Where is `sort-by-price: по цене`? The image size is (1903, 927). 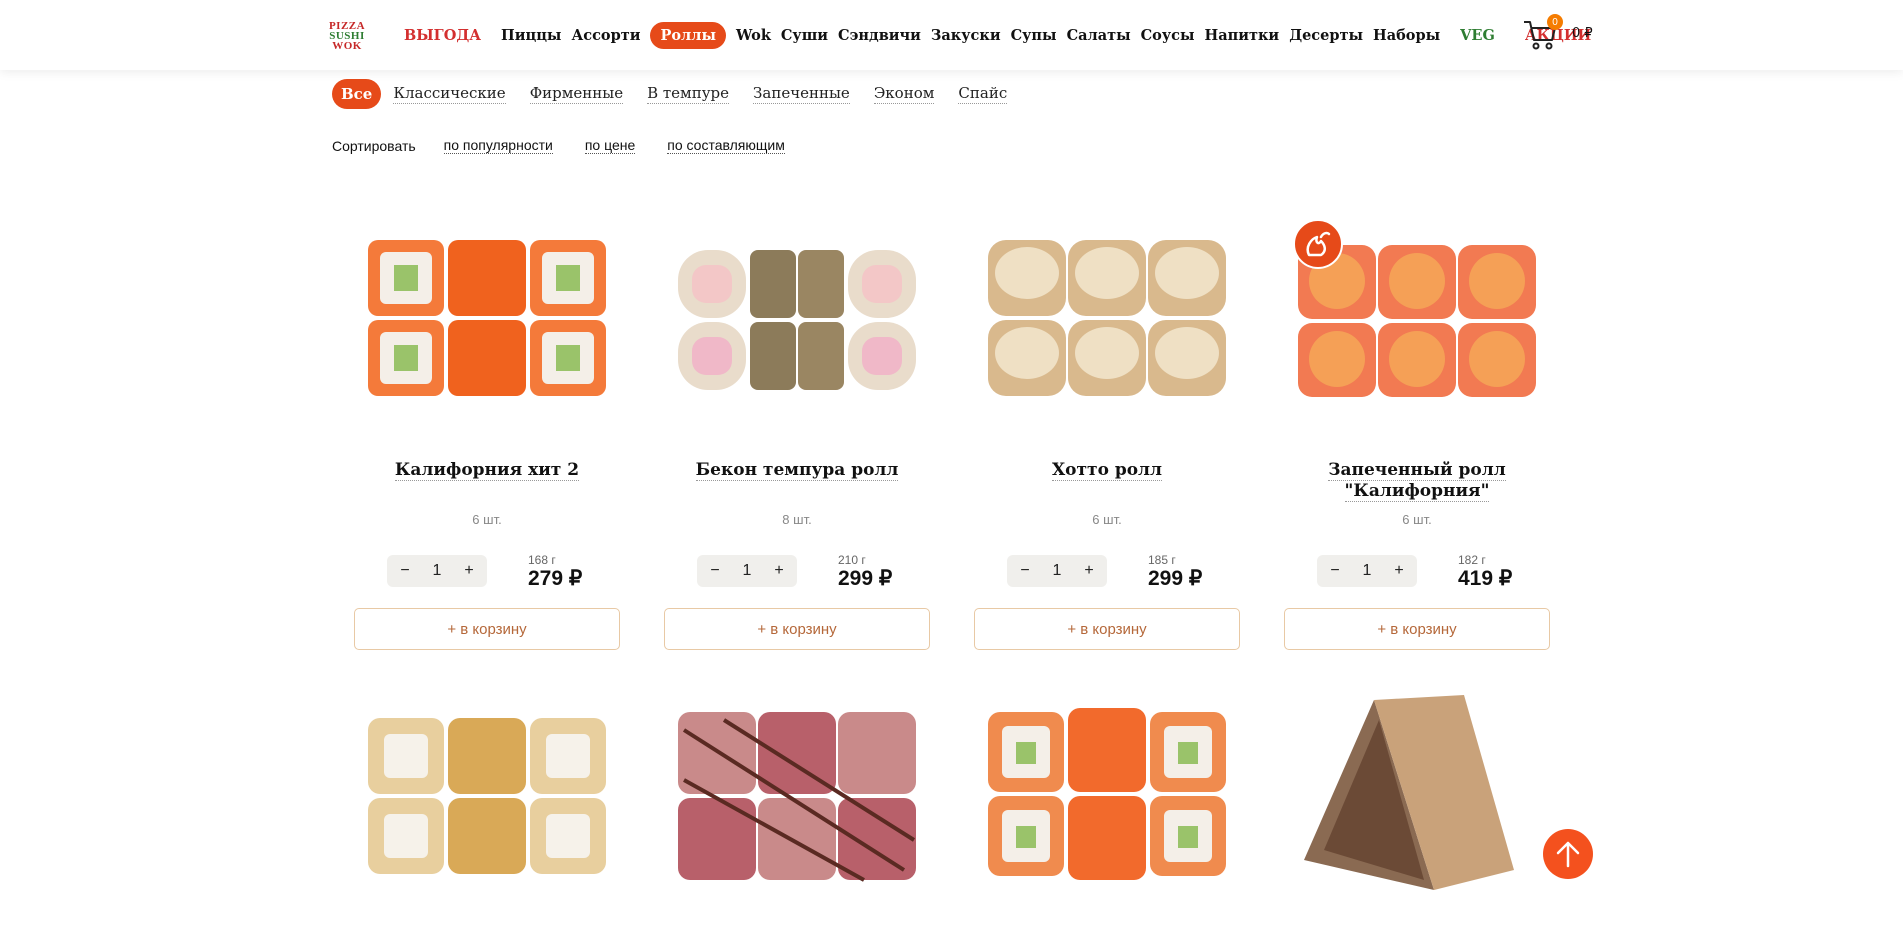
sort-by-price: по цене is located at coordinates (610, 145).